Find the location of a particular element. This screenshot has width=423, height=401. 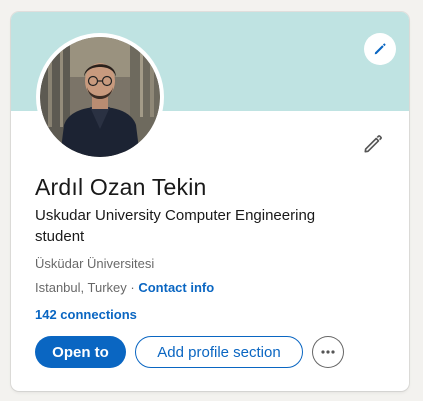

profile-photo is located at coordinates (100, 97).